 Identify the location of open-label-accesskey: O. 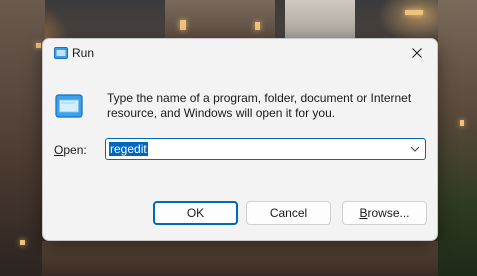
(59, 150).